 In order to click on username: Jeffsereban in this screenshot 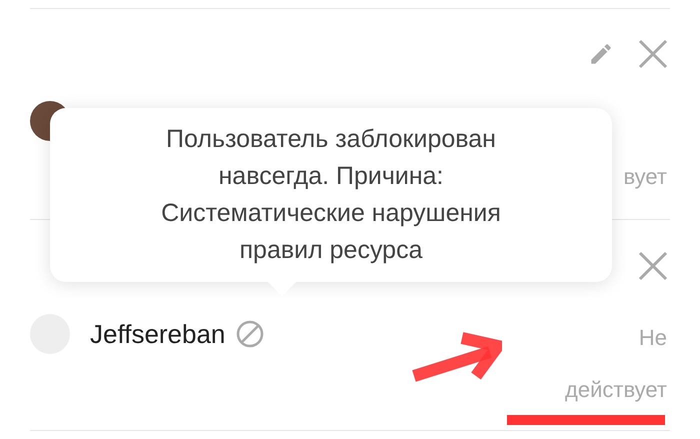, I will do `click(158, 334)`.